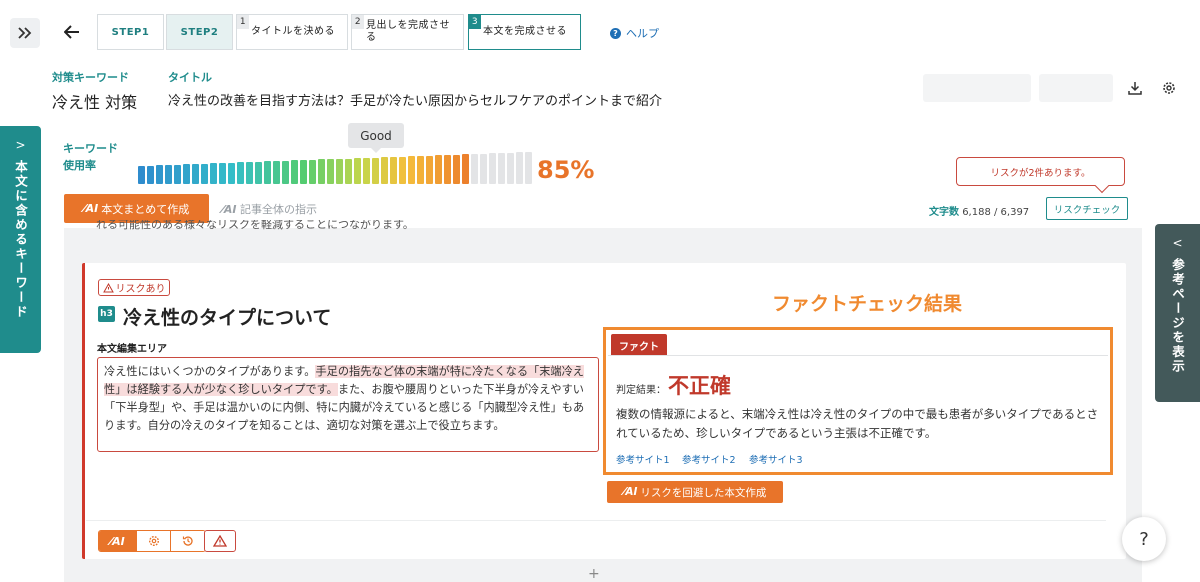 The width and height of the screenshot is (1200, 582). What do you see at coordinates (1087, 208) in the screenshot?
I see `risk-check-button: リスクチェック` at bounding box center [1087, 208].